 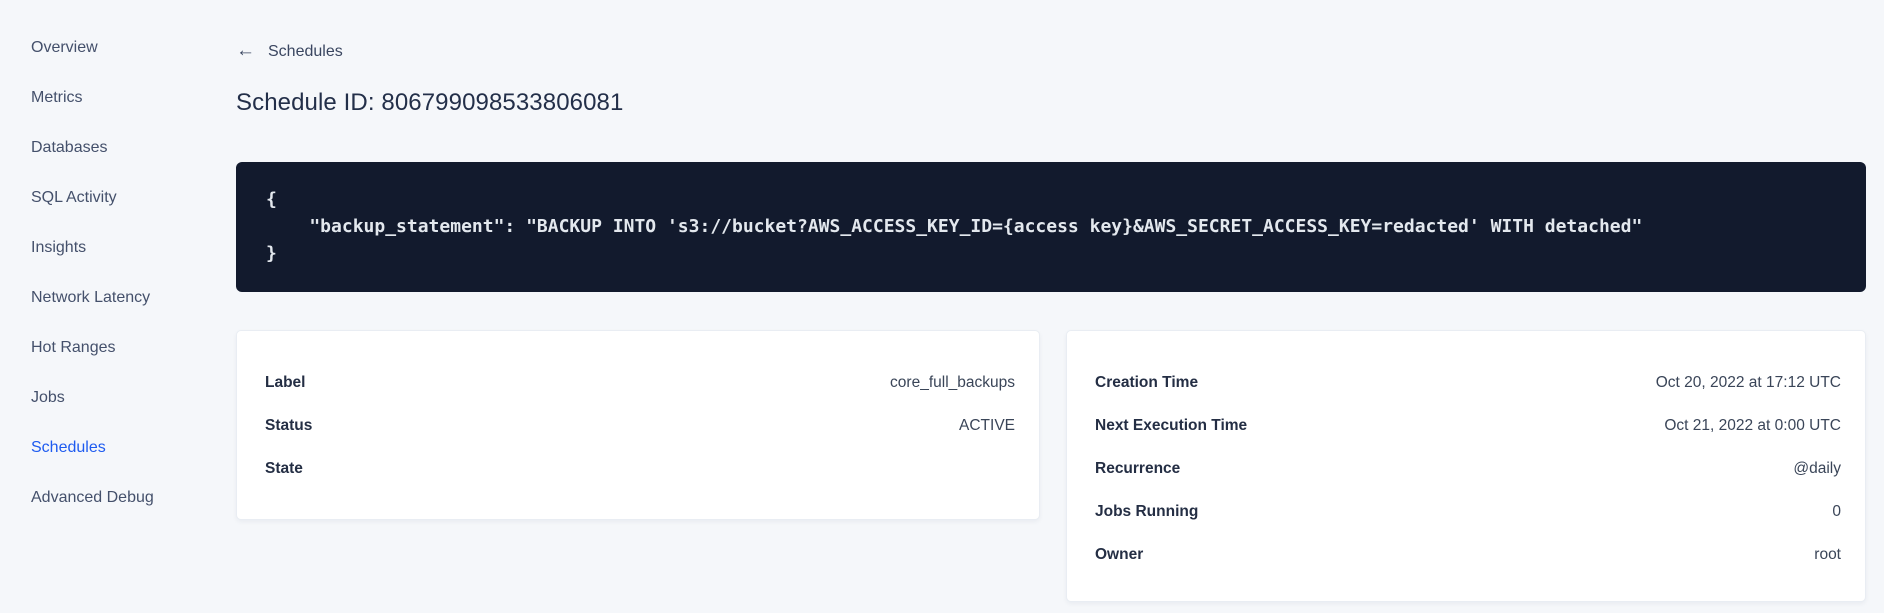 I want to click on sidebar-item-sql-activity: SQL Activity, so click(x=118, y=198).